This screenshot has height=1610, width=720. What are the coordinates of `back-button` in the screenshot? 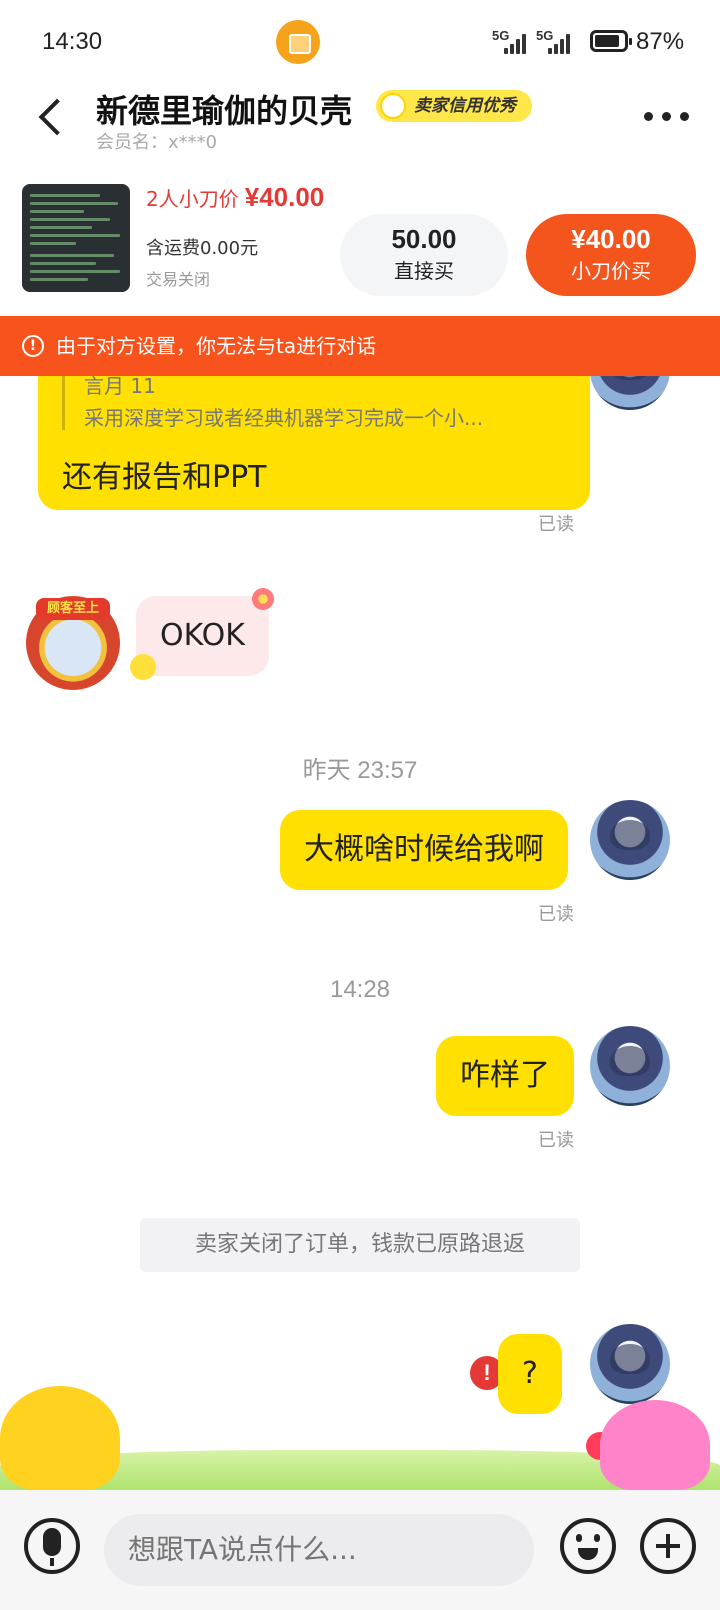 It's located at (54, 118).